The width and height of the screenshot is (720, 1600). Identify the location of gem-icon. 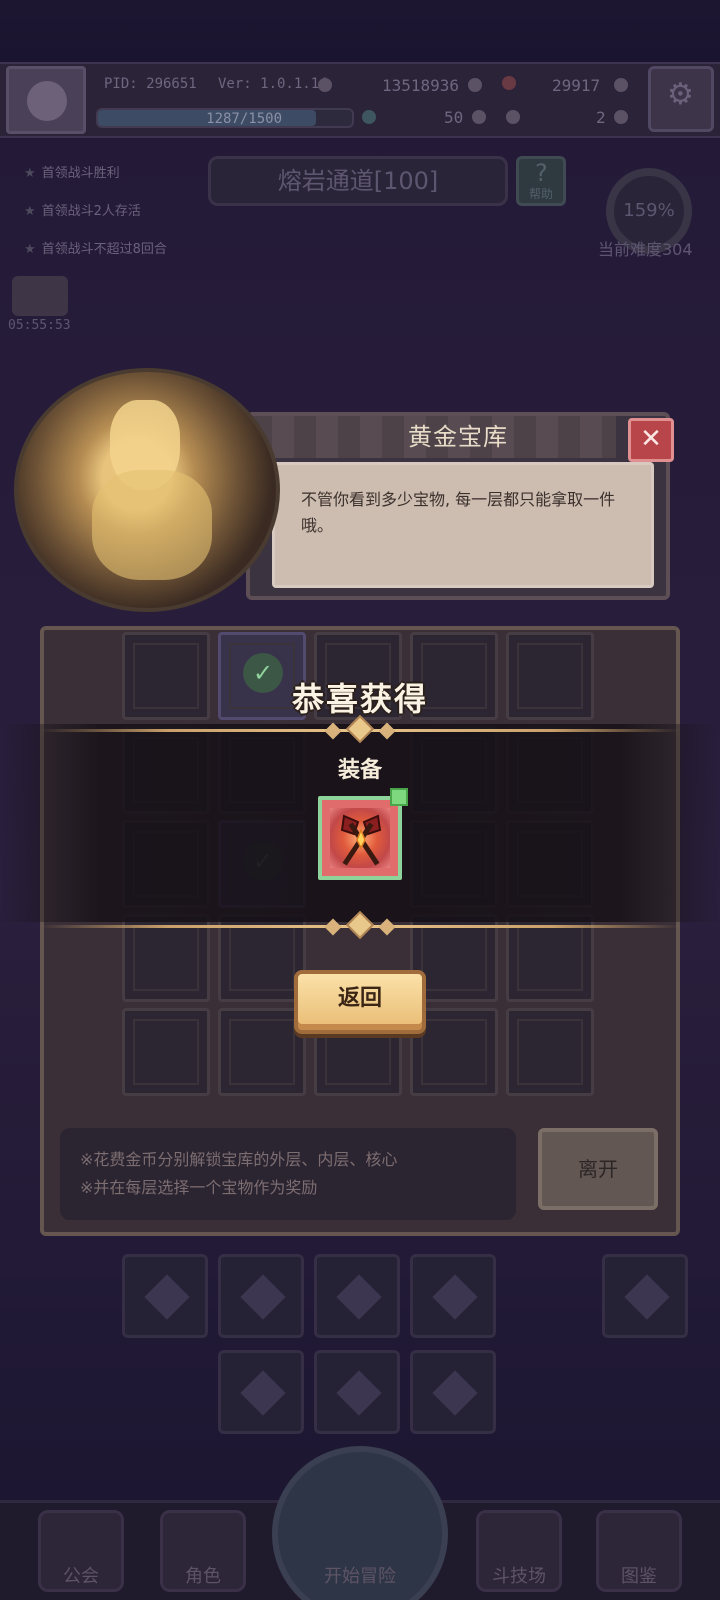
(509, 83).